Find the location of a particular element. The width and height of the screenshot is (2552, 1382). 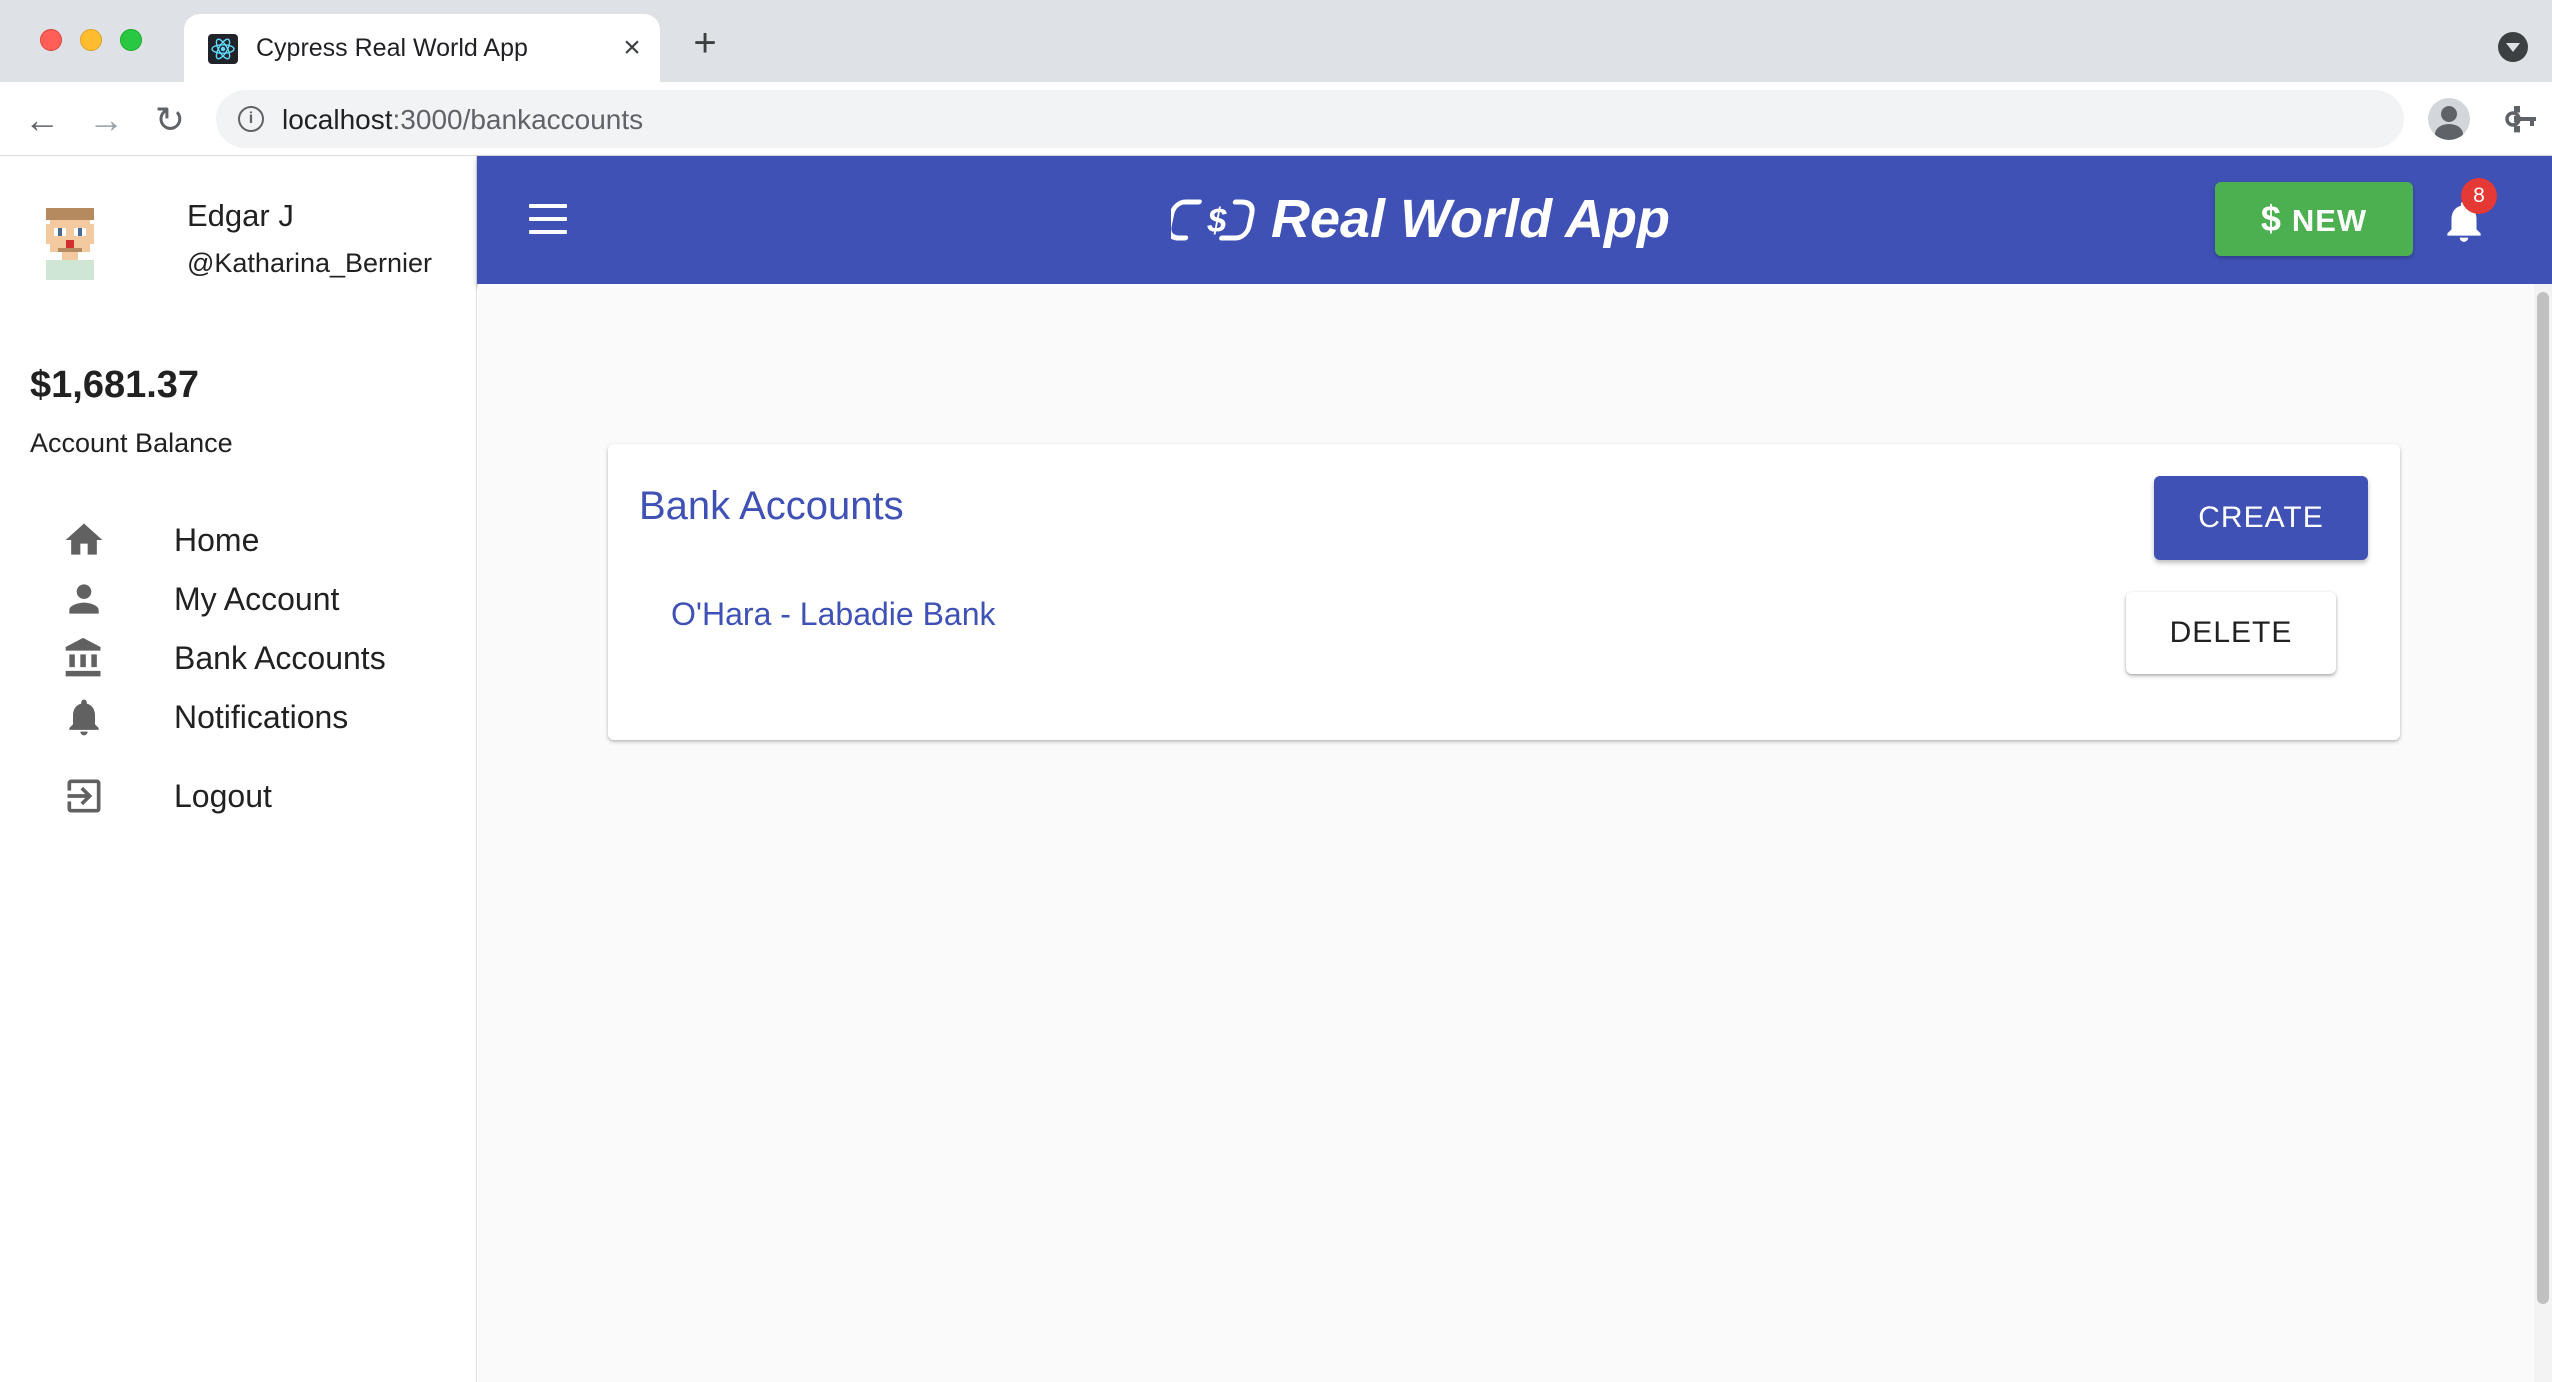

browser-tab-strip: Cypress Real World App × + is located at coordinates (1276, 41).